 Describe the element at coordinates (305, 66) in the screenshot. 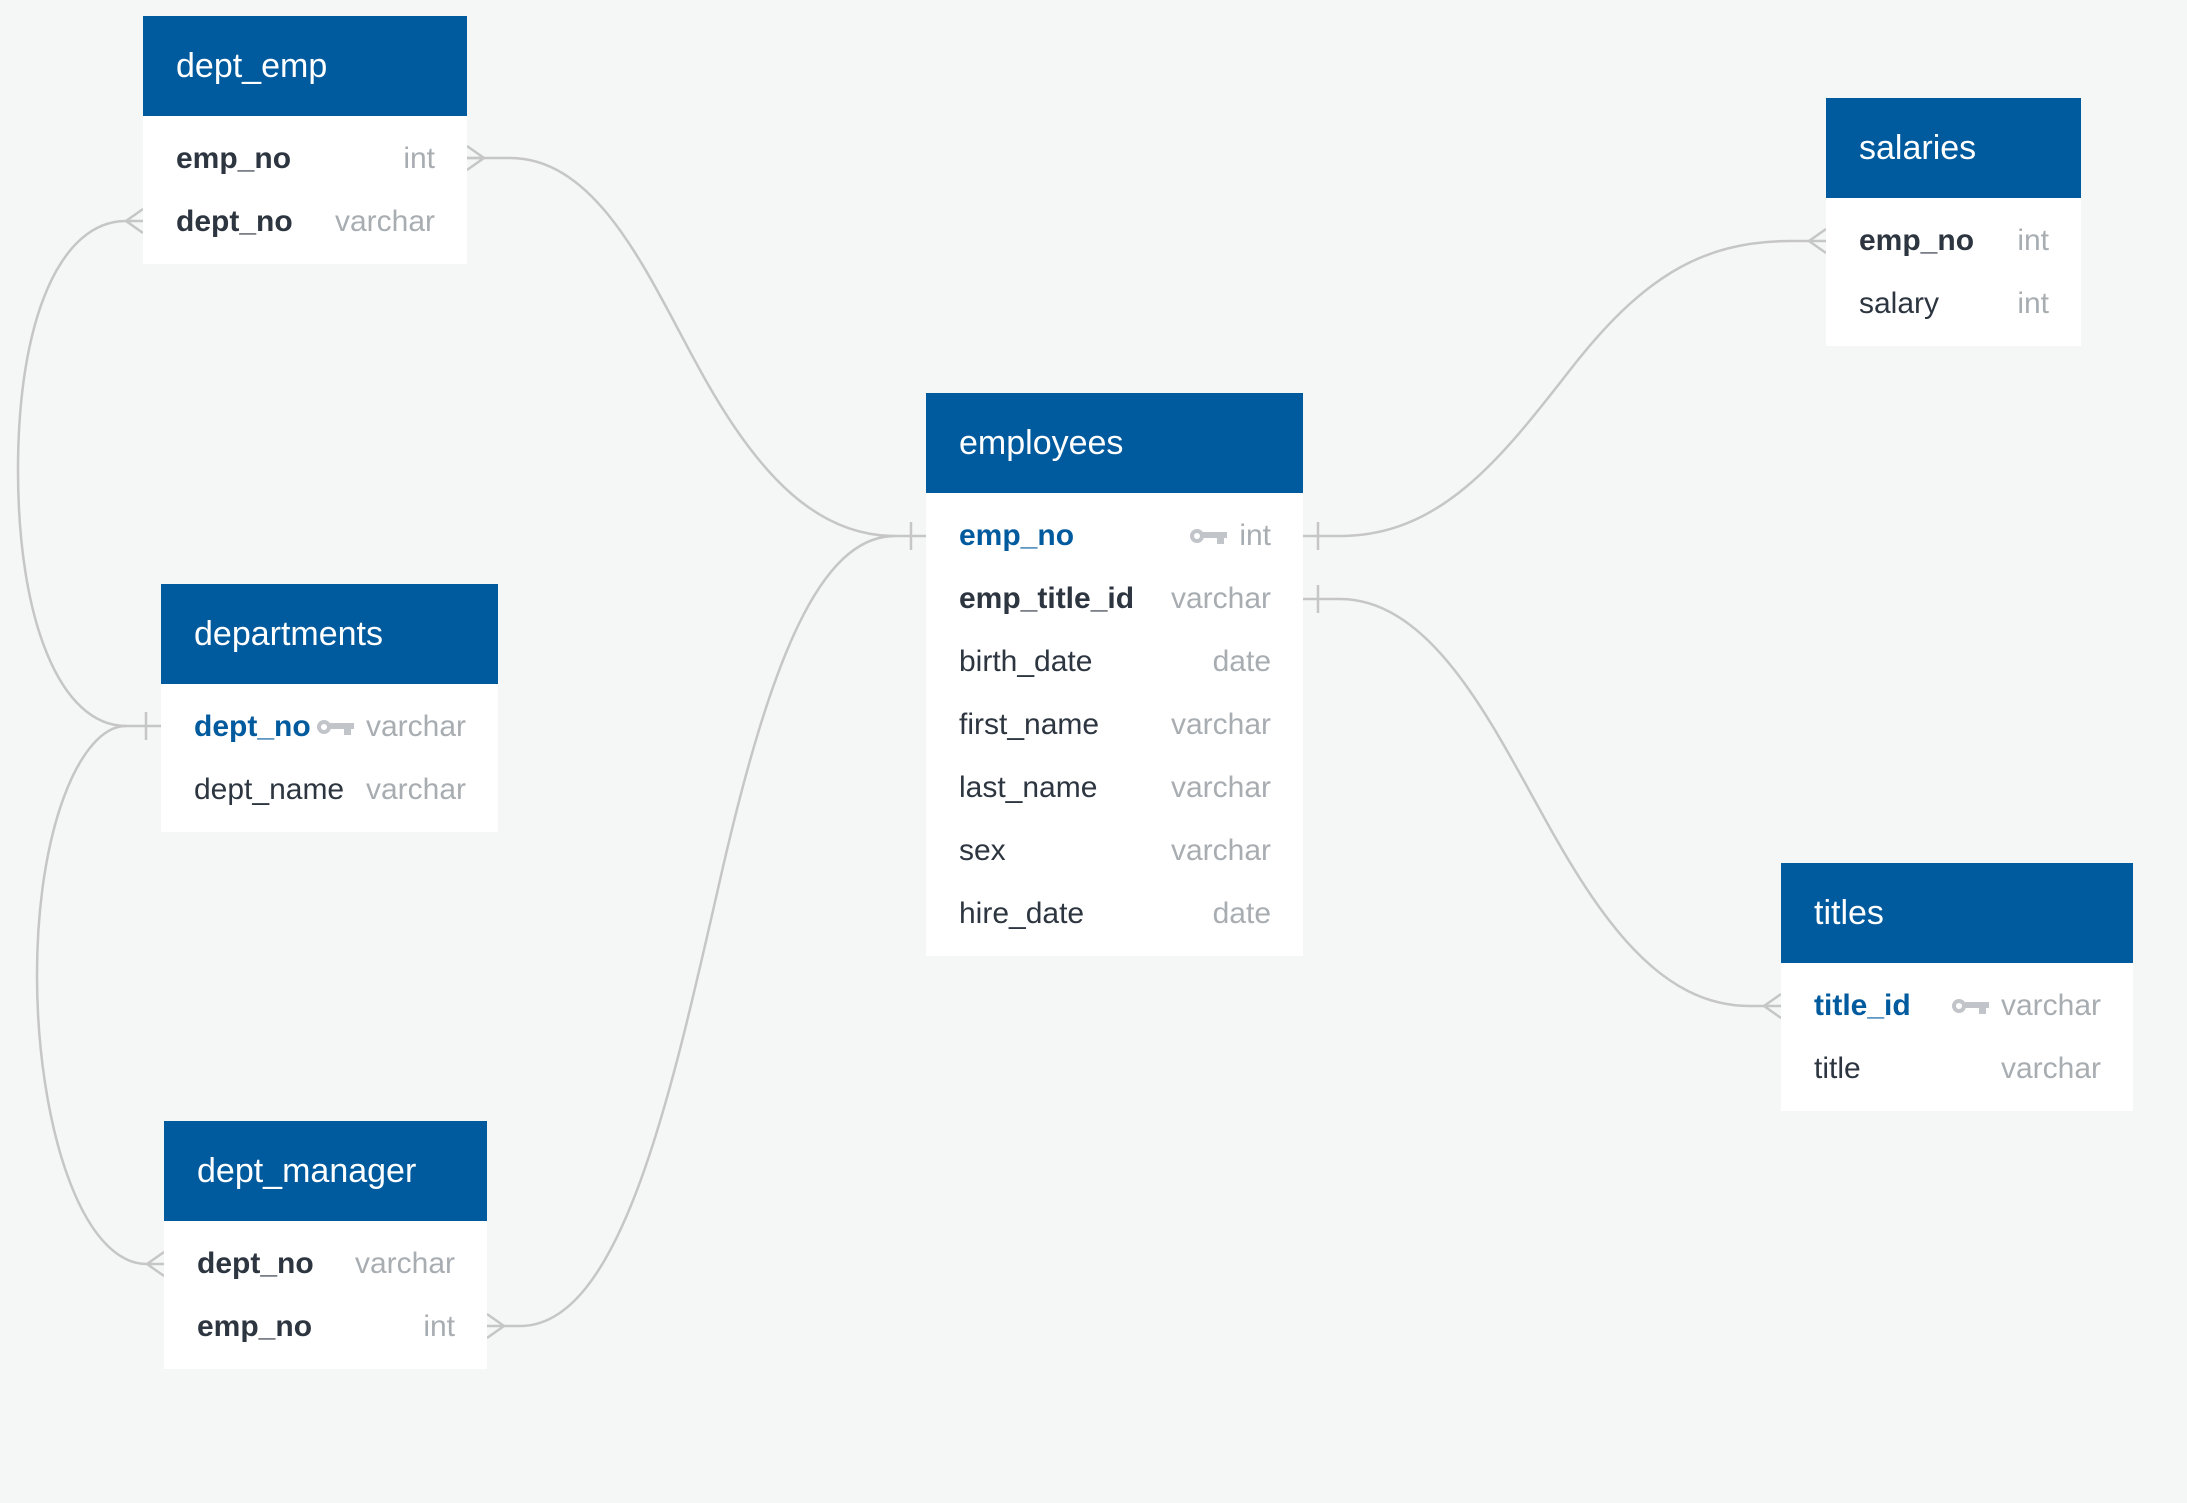

I see `table-title: dept_emp` at that location.